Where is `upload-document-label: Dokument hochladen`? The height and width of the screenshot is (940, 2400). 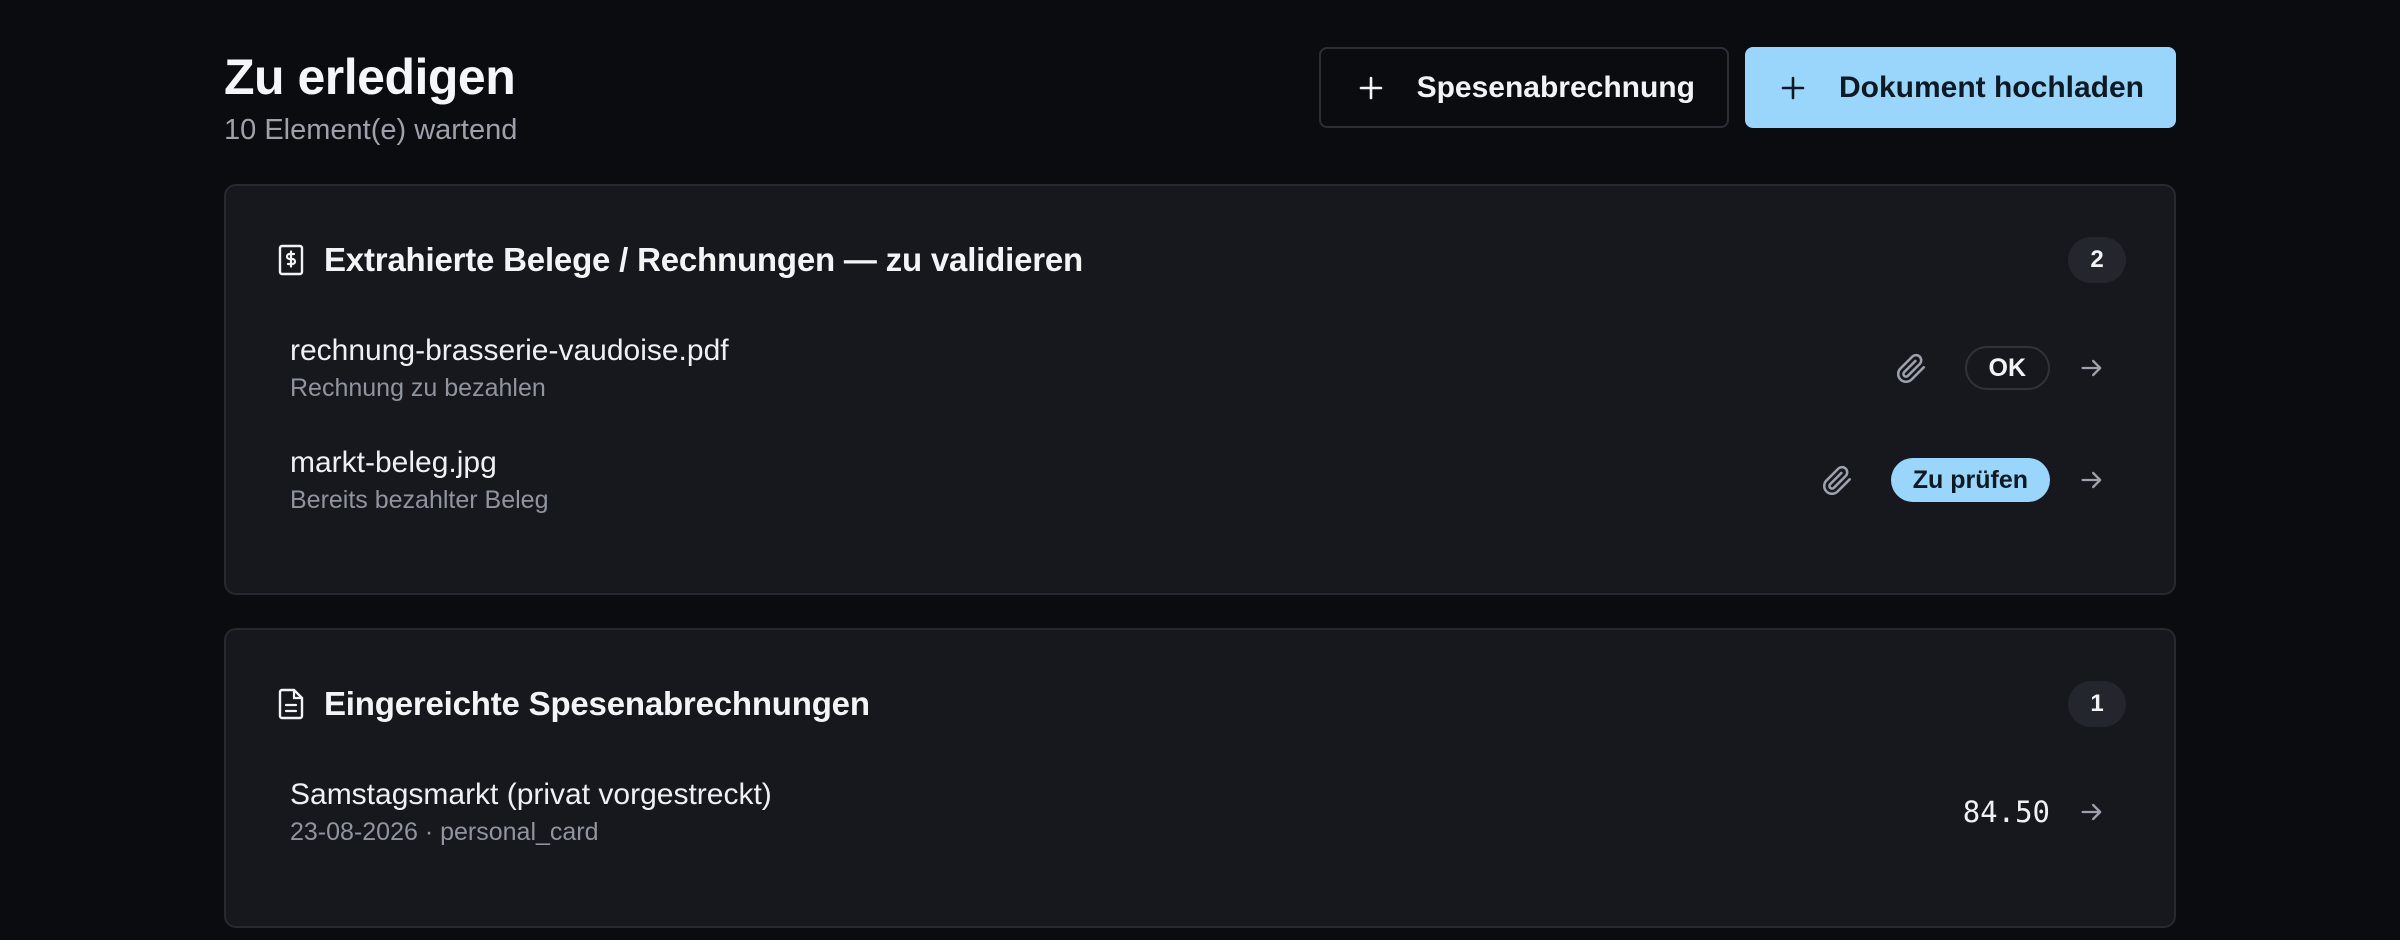 upload-document-label: Dokument hochladen is located at coordinates (1991, 87).